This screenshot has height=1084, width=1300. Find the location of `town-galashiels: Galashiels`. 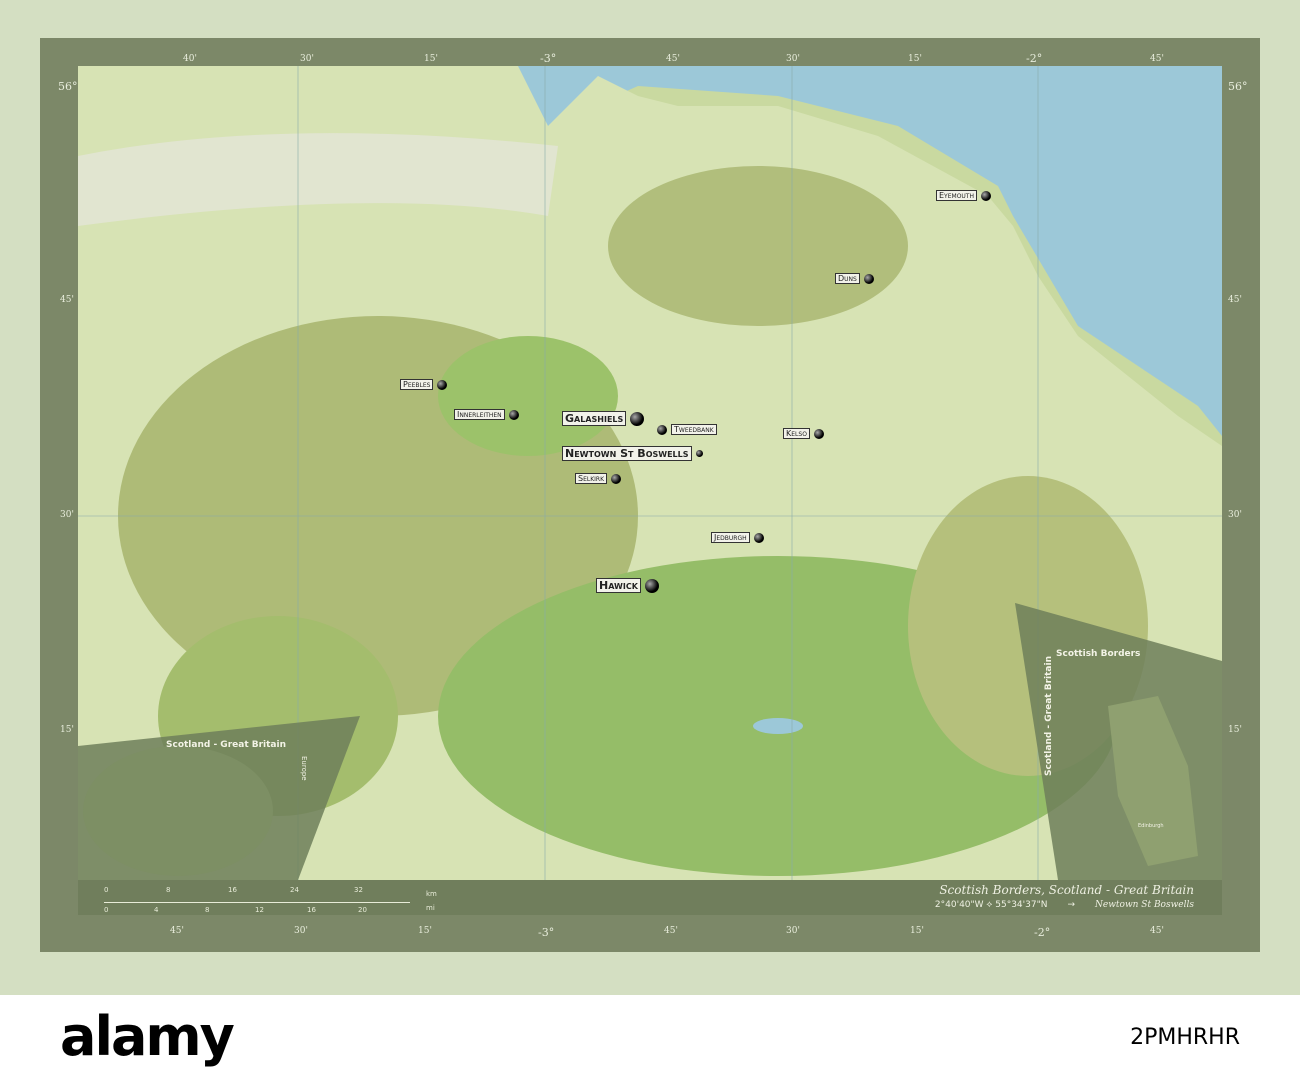

town-galashiels: Galashiels is located at coordinates (603, 418).